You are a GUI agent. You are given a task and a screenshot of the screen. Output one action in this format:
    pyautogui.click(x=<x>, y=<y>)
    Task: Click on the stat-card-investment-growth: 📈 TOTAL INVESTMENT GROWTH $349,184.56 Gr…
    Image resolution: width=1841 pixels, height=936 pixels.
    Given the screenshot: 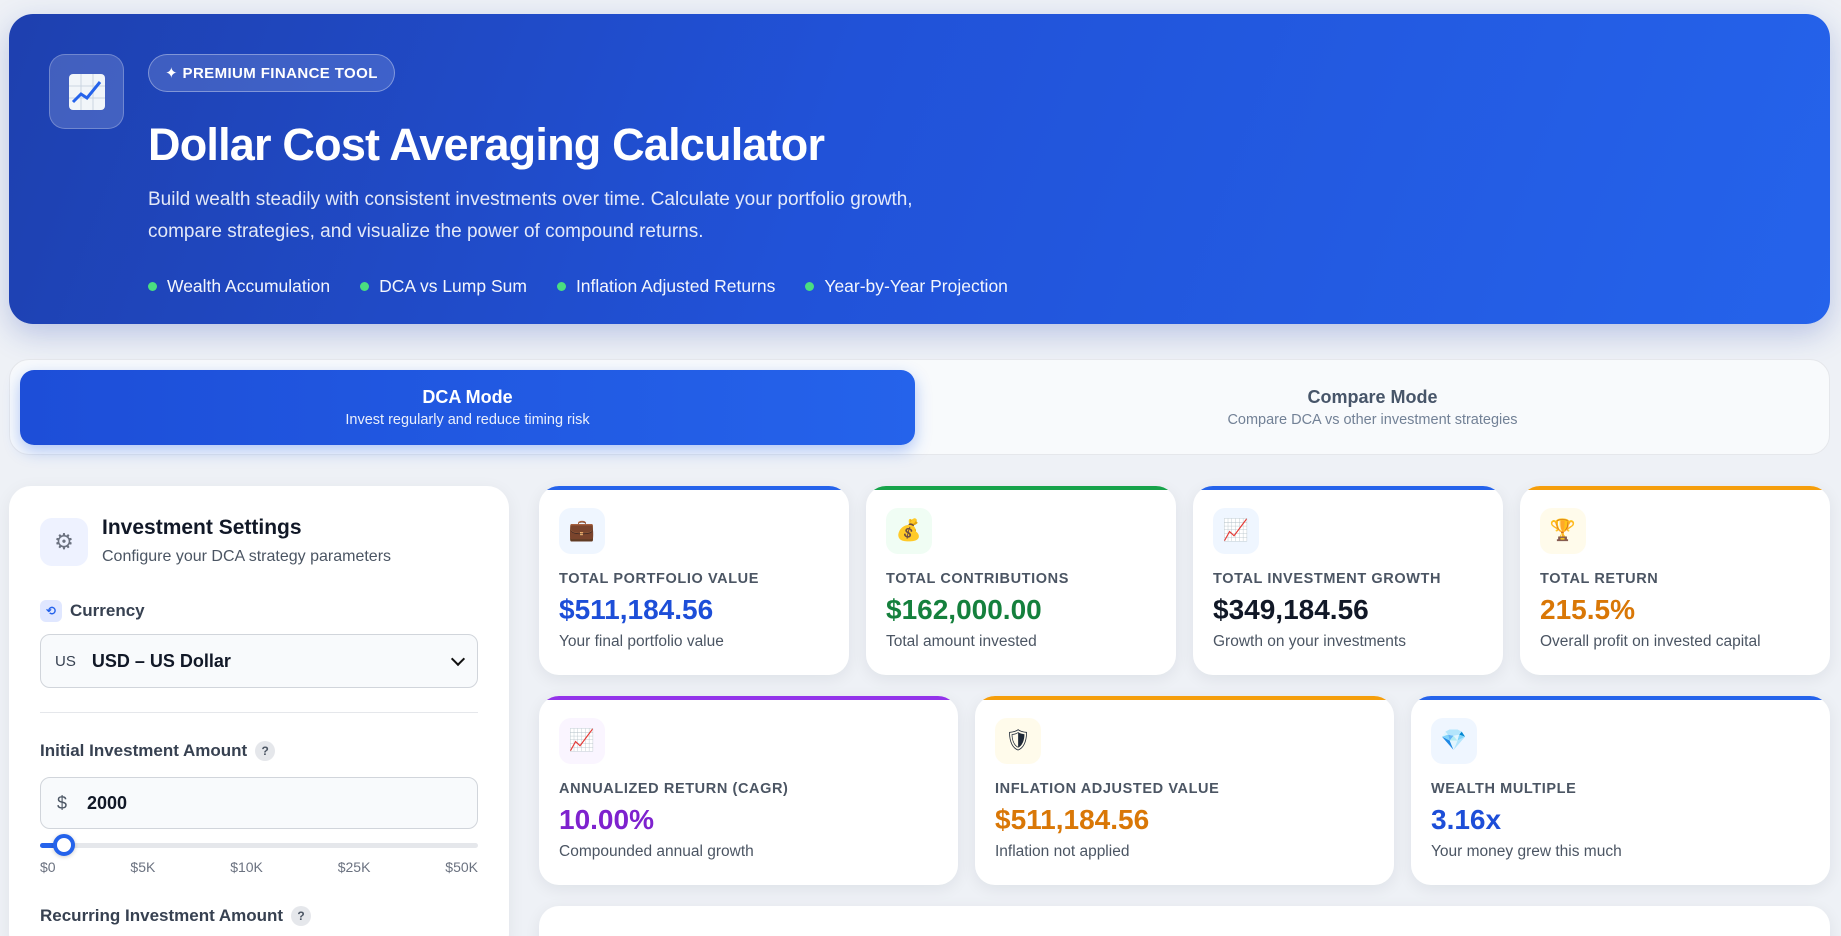 What is the action you would take?
    pyautogui.click(x=1348, y=580)
    